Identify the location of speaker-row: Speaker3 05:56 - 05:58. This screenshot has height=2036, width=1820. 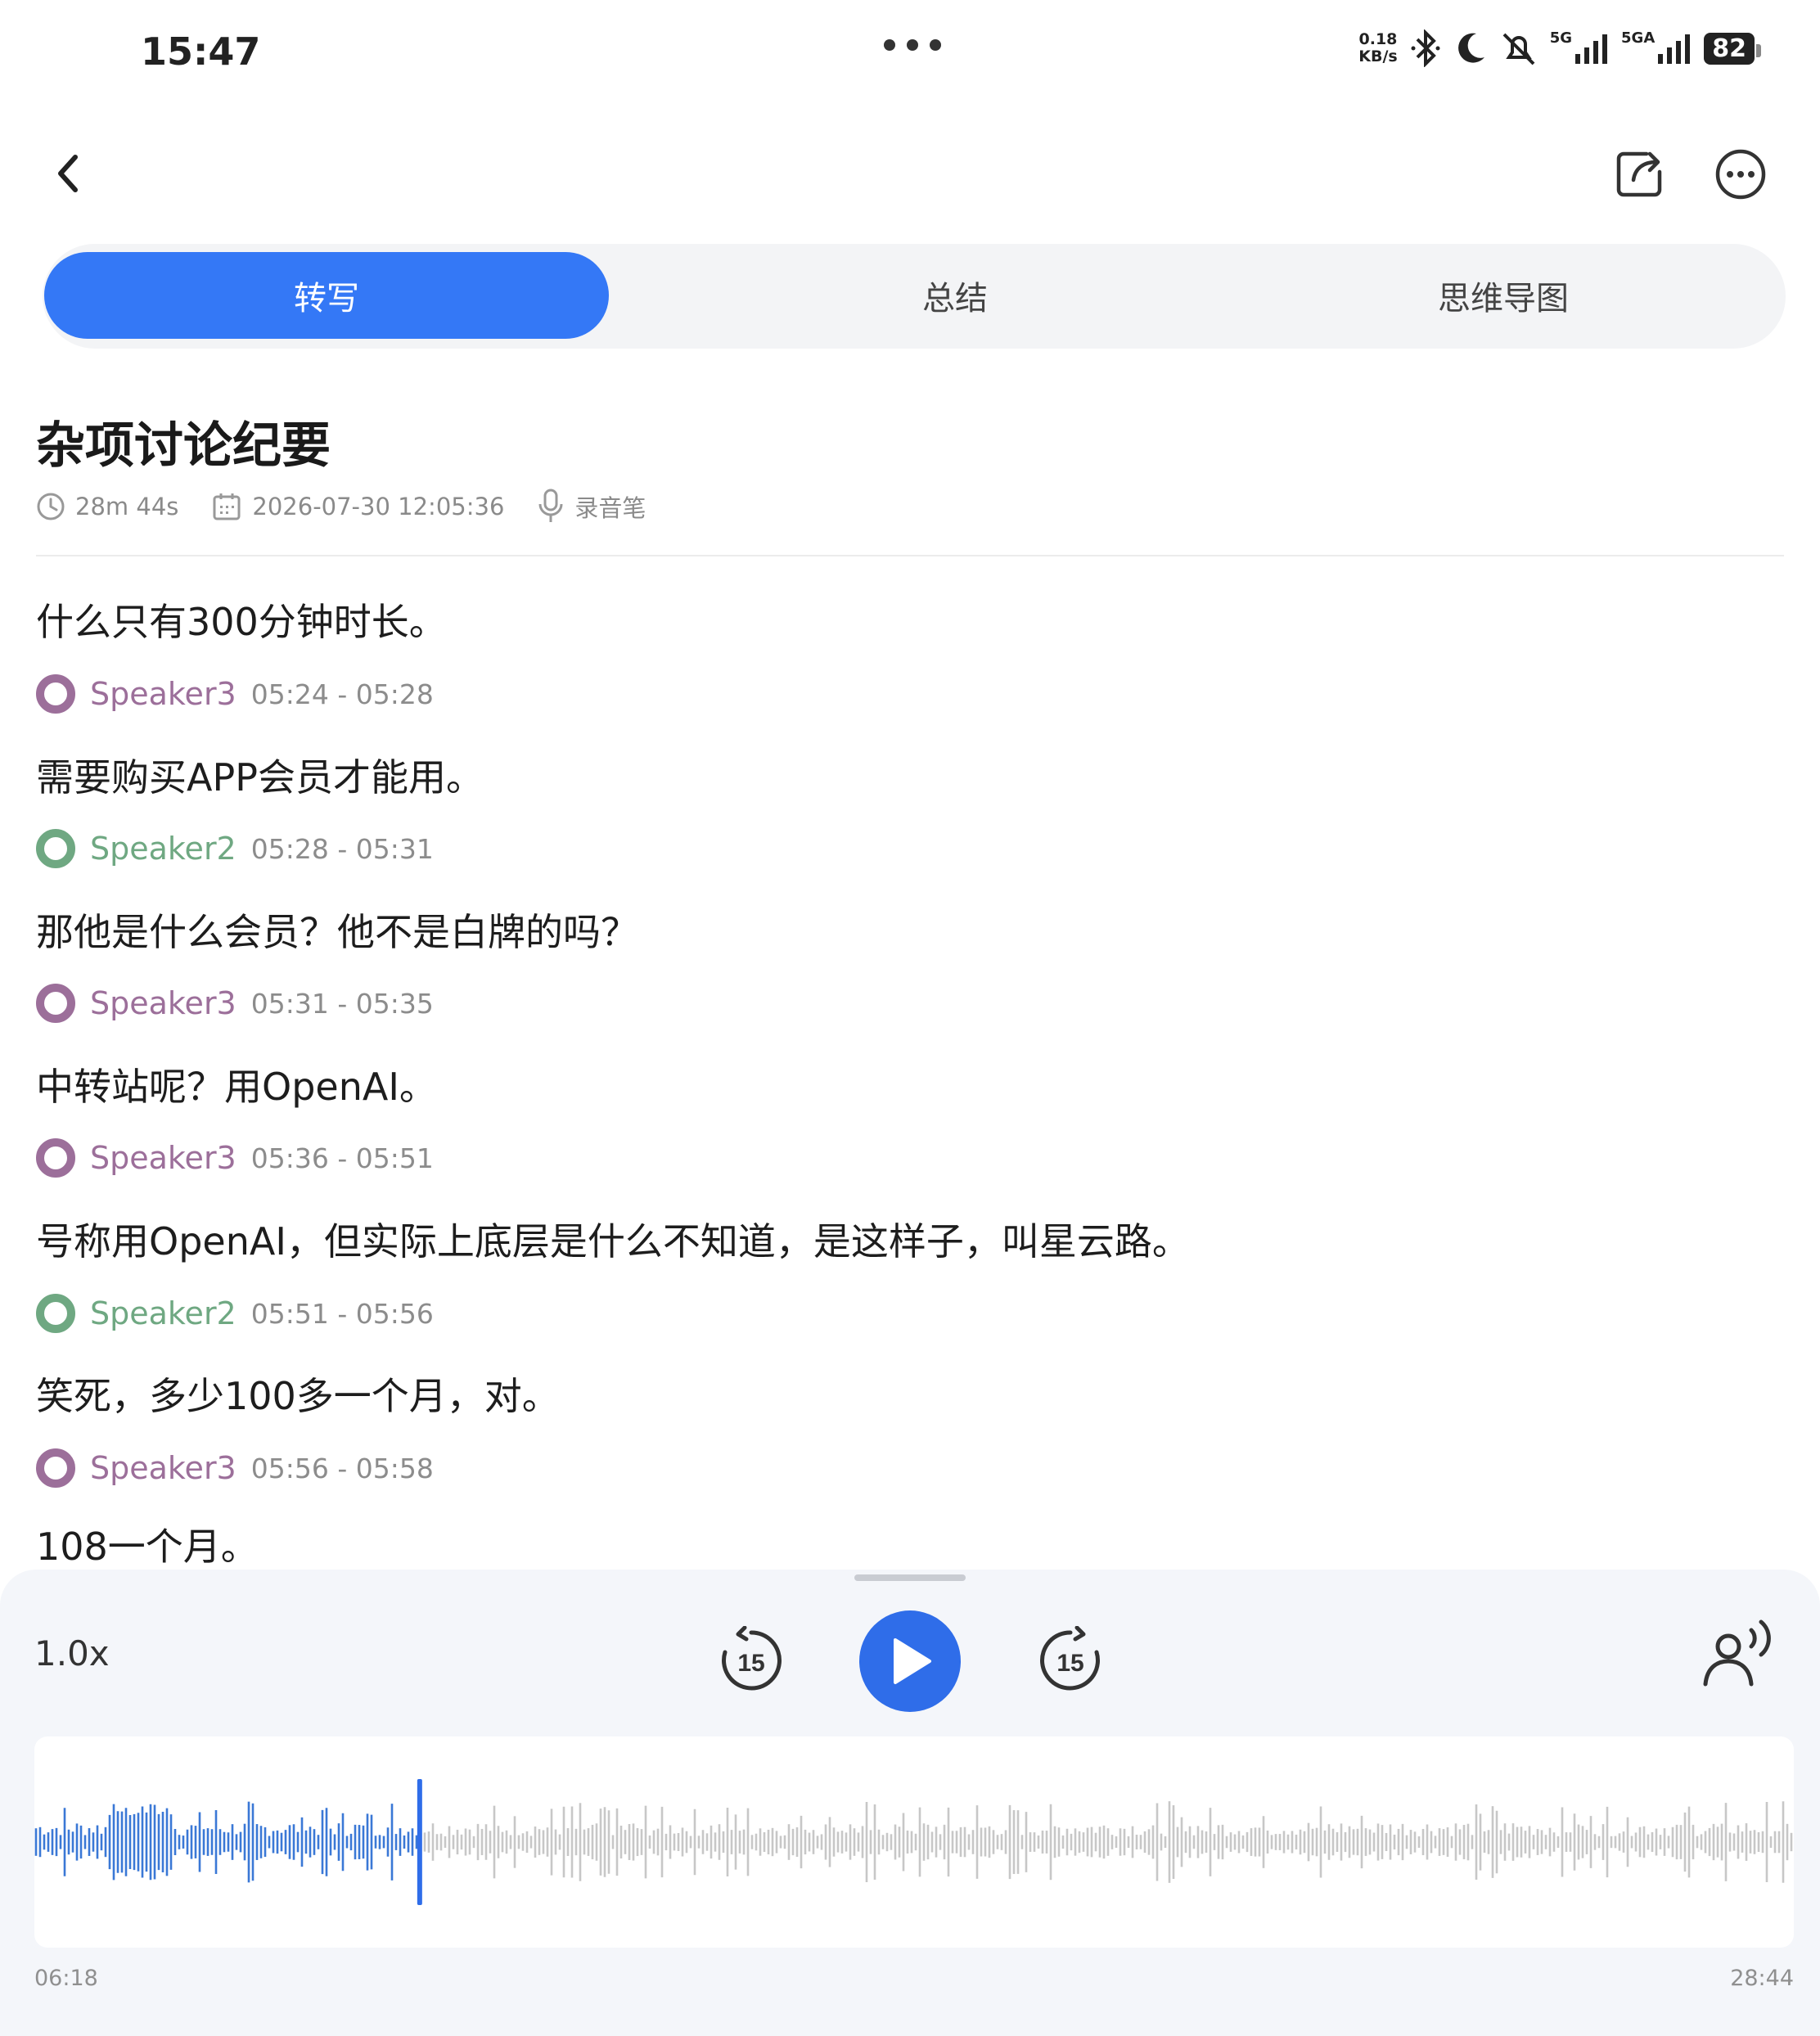
(235, 1468).